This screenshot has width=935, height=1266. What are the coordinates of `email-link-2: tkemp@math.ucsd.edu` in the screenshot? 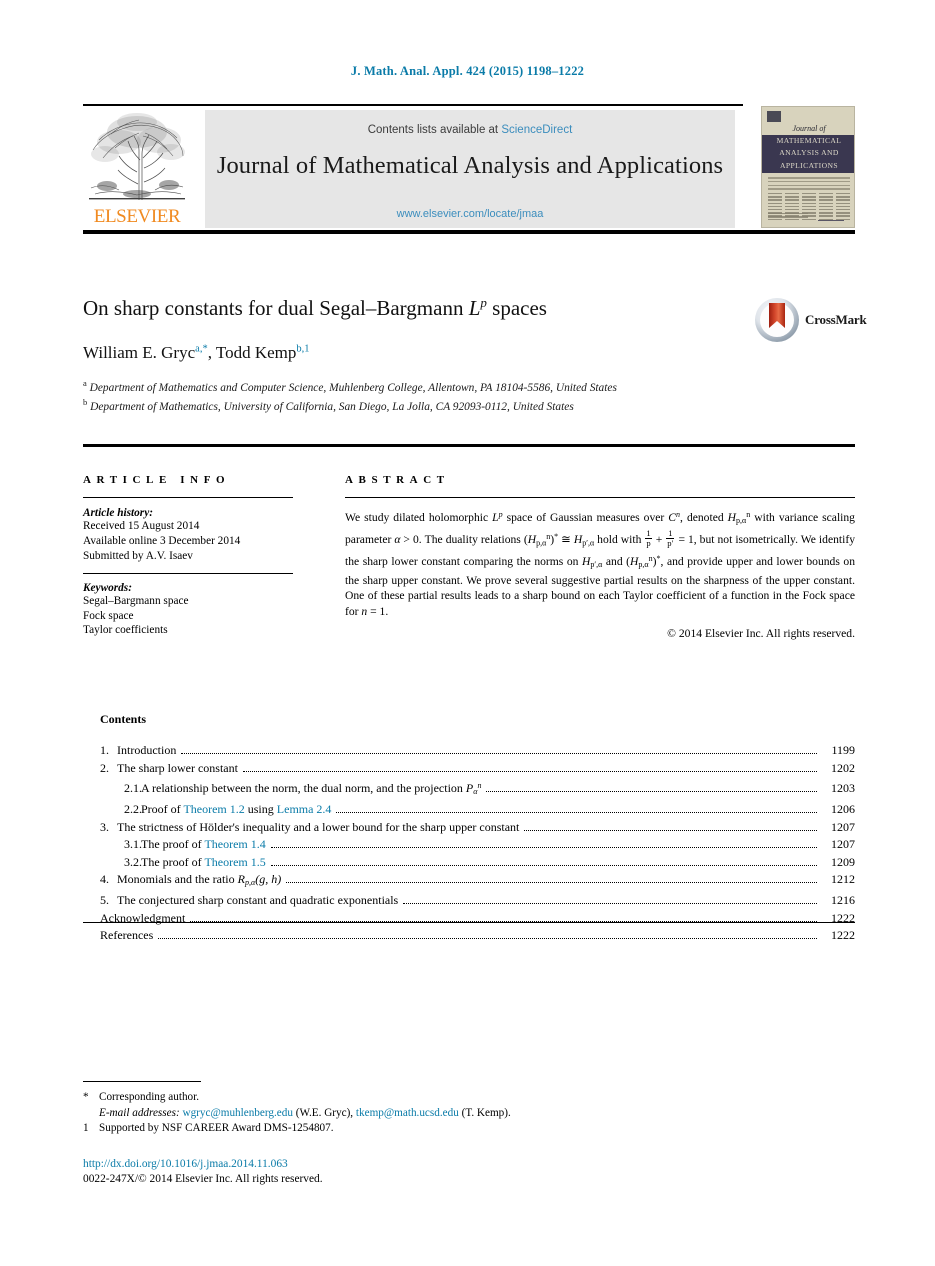 It's located at (407, 1113).